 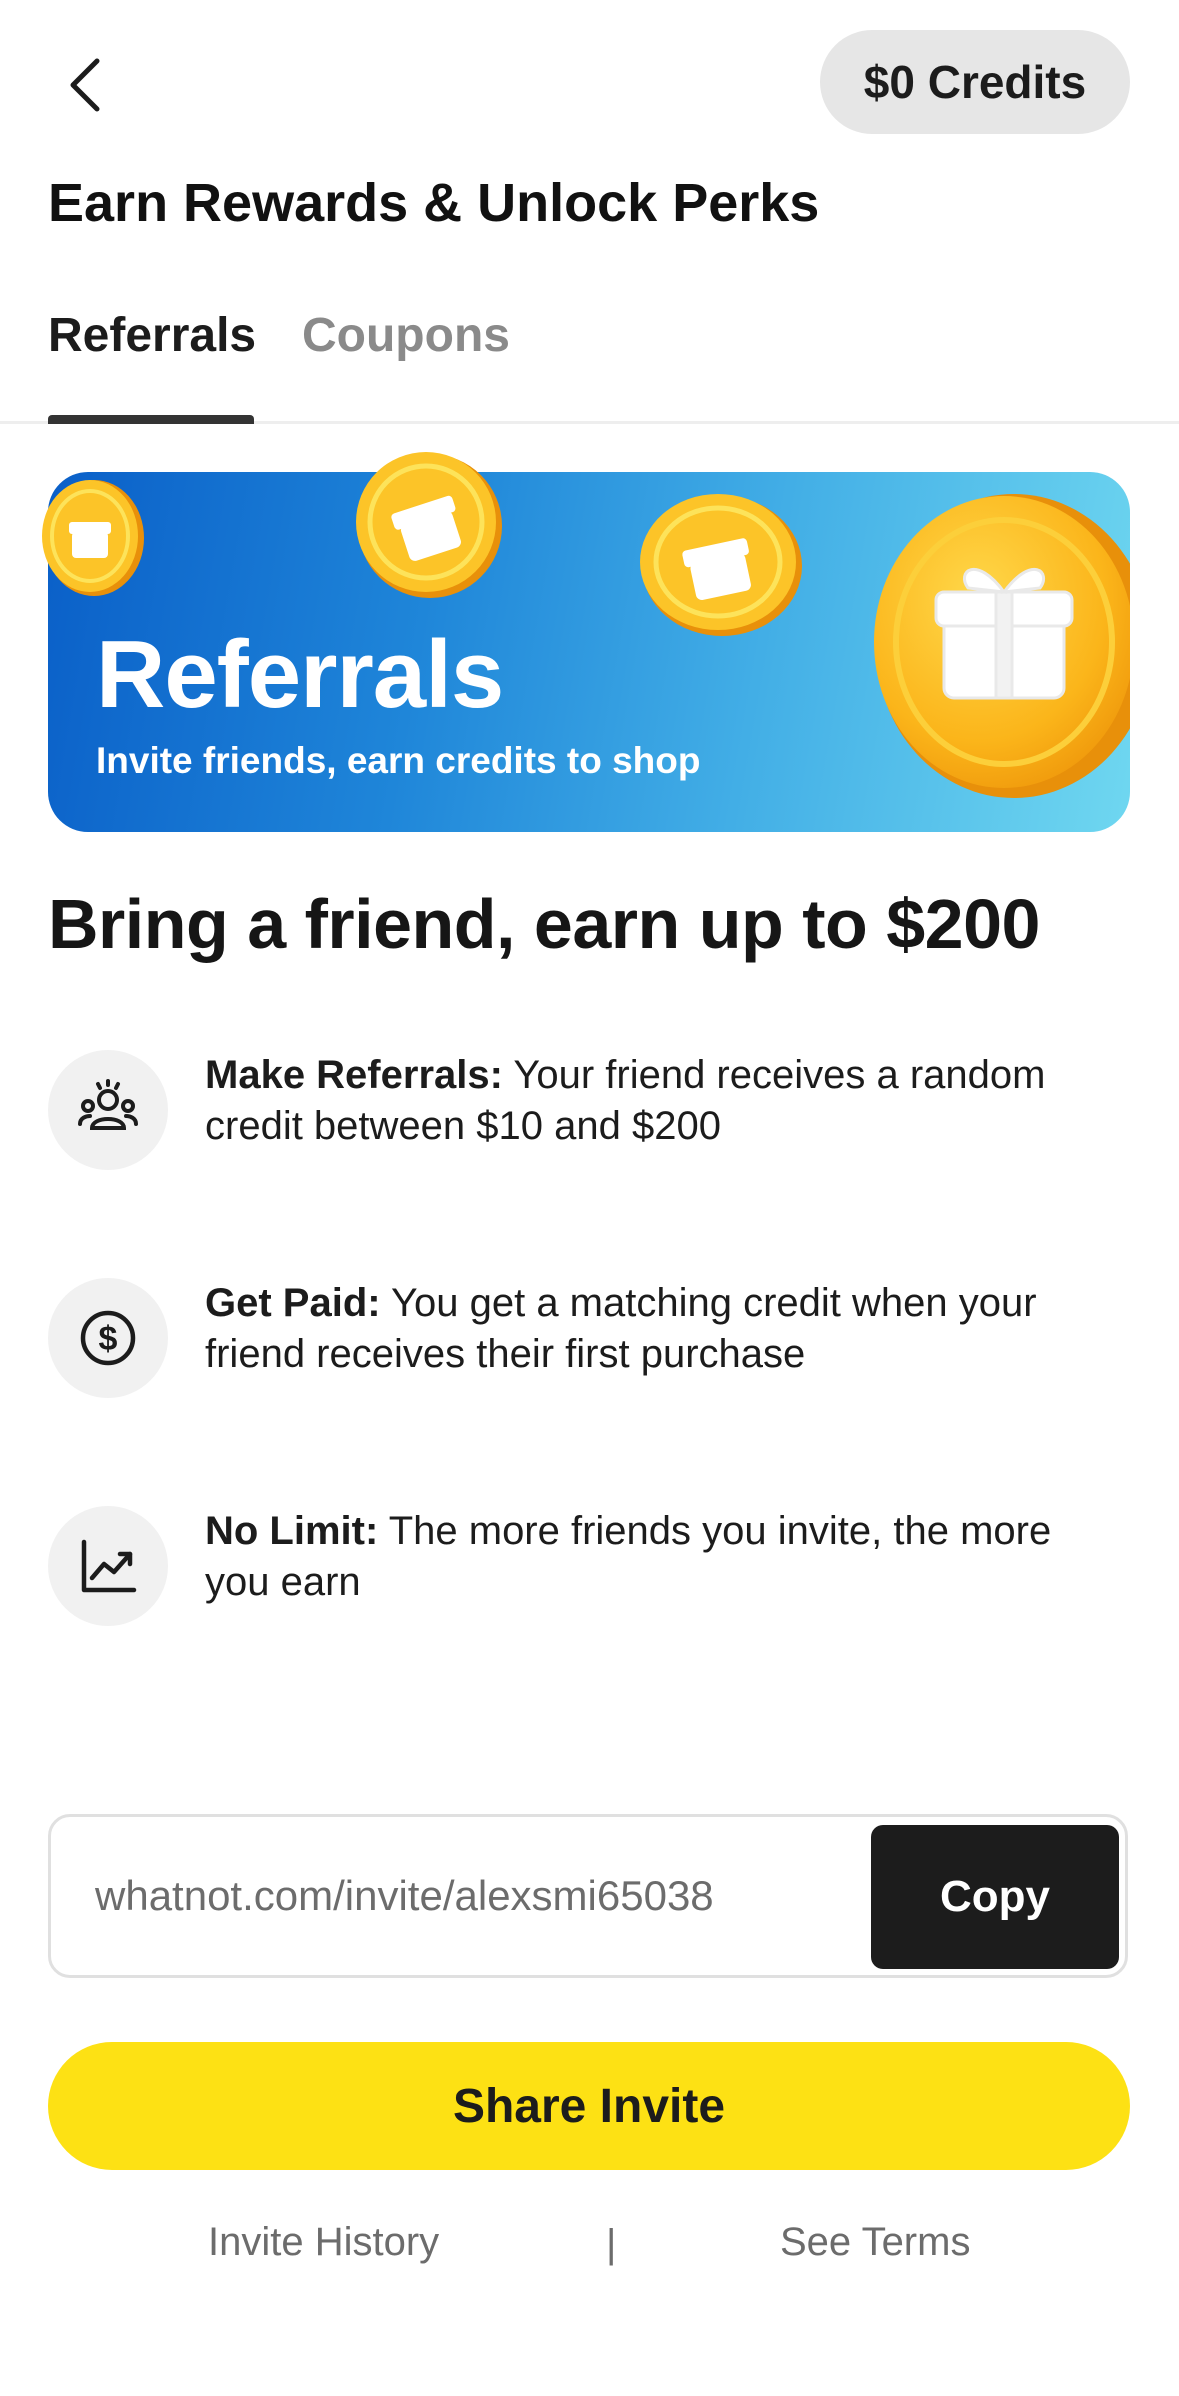 I want to click on dollar-circle-icon: $, so click(x=108, y=1338).